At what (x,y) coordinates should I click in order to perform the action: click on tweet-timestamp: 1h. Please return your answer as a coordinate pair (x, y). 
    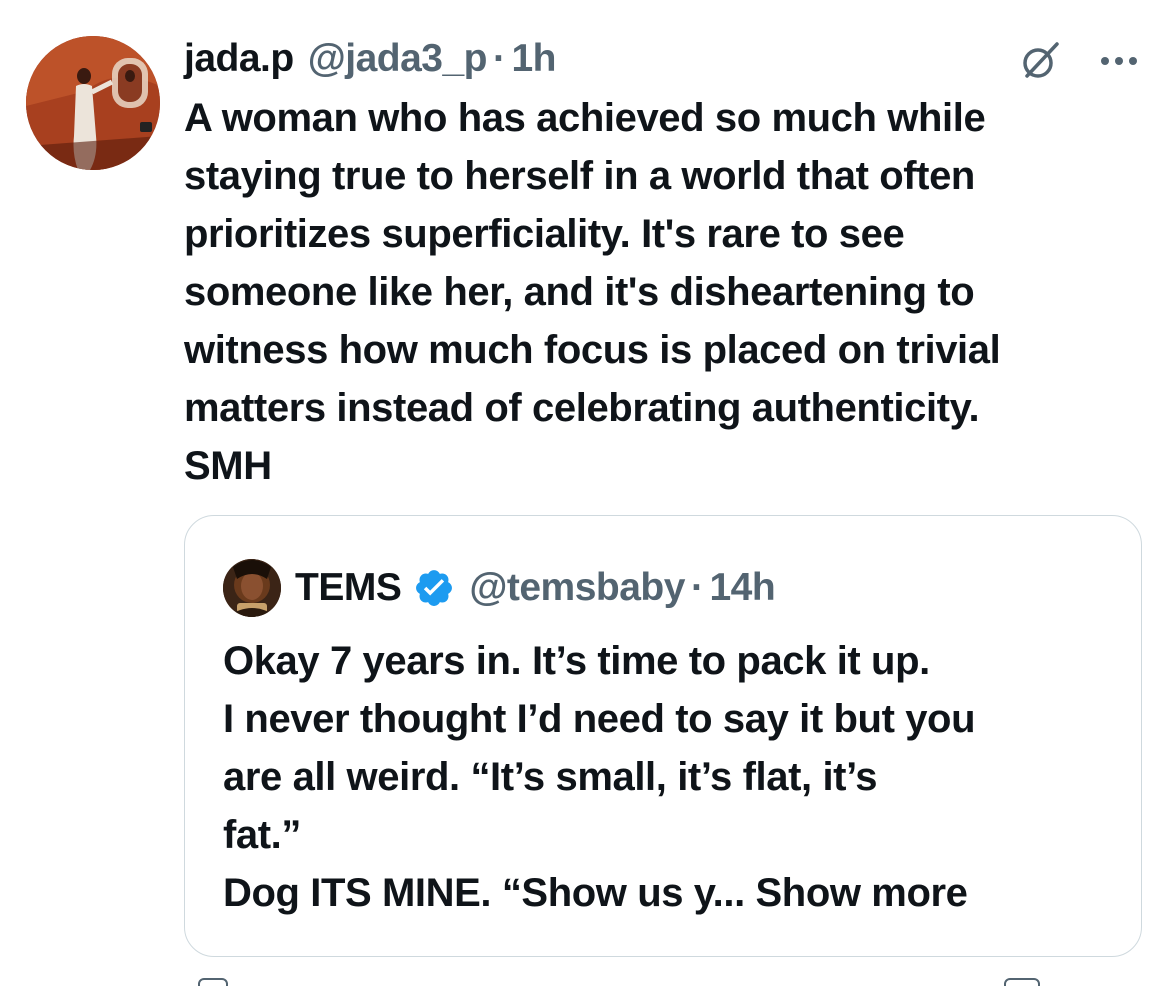
    Looking at the image, I should click on (533, 59).